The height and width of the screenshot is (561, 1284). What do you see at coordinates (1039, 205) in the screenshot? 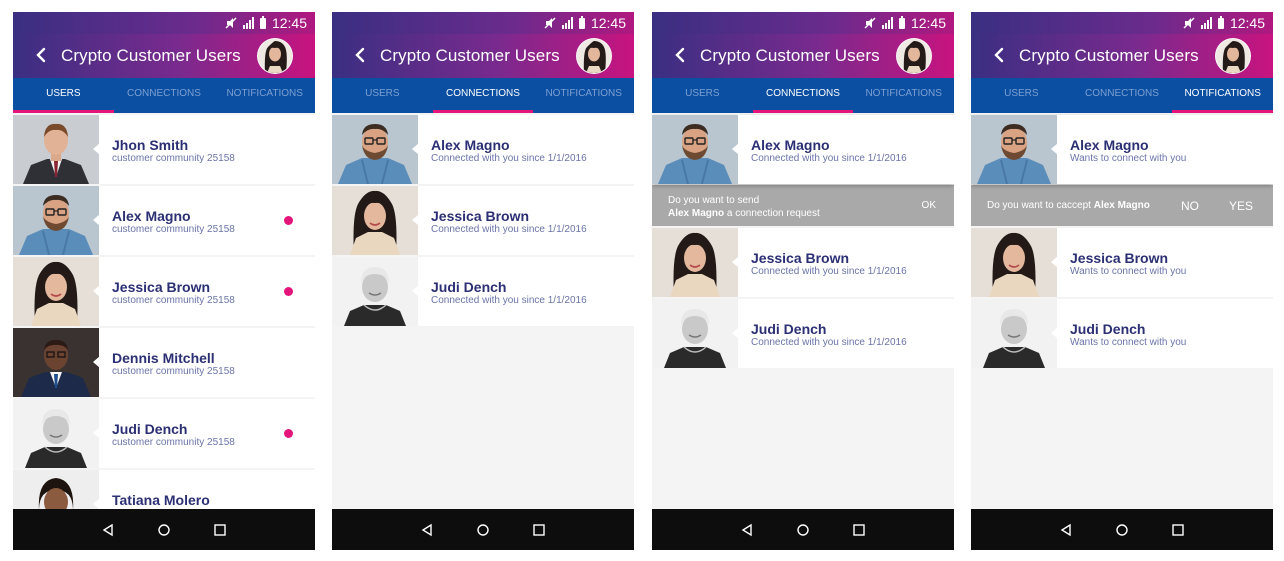
I see `prompt-text: Do you want to caccept` at bounding box center [1039, 205].